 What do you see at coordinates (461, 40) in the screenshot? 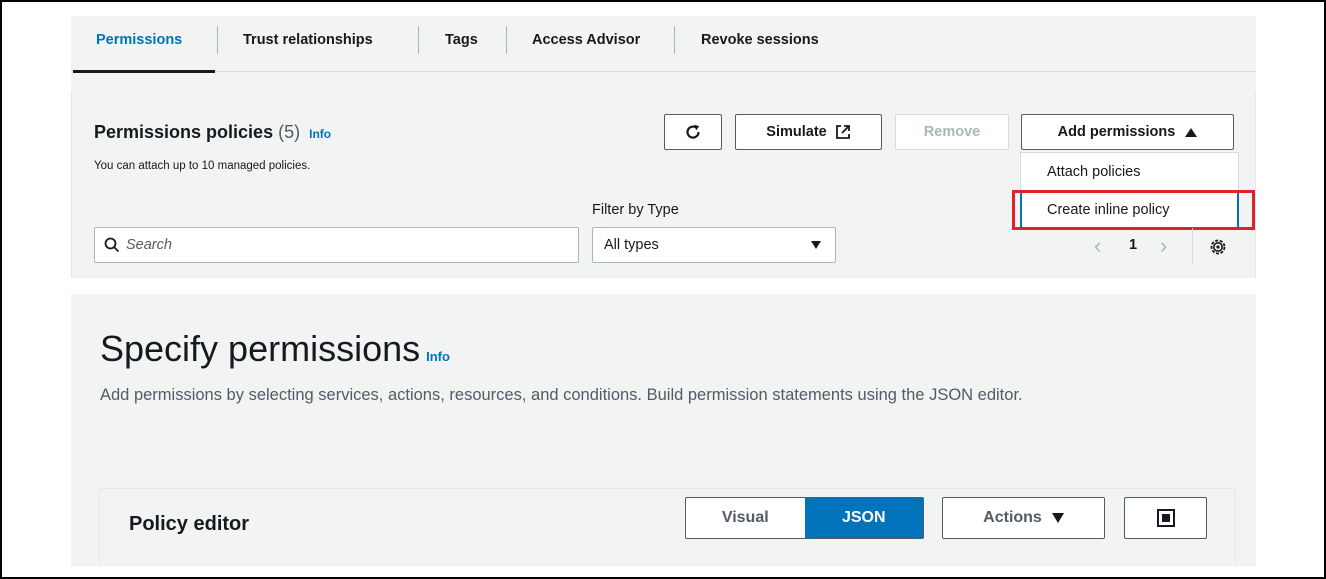
I see `tab-tags: Tags` at bounding box center [461, 40].